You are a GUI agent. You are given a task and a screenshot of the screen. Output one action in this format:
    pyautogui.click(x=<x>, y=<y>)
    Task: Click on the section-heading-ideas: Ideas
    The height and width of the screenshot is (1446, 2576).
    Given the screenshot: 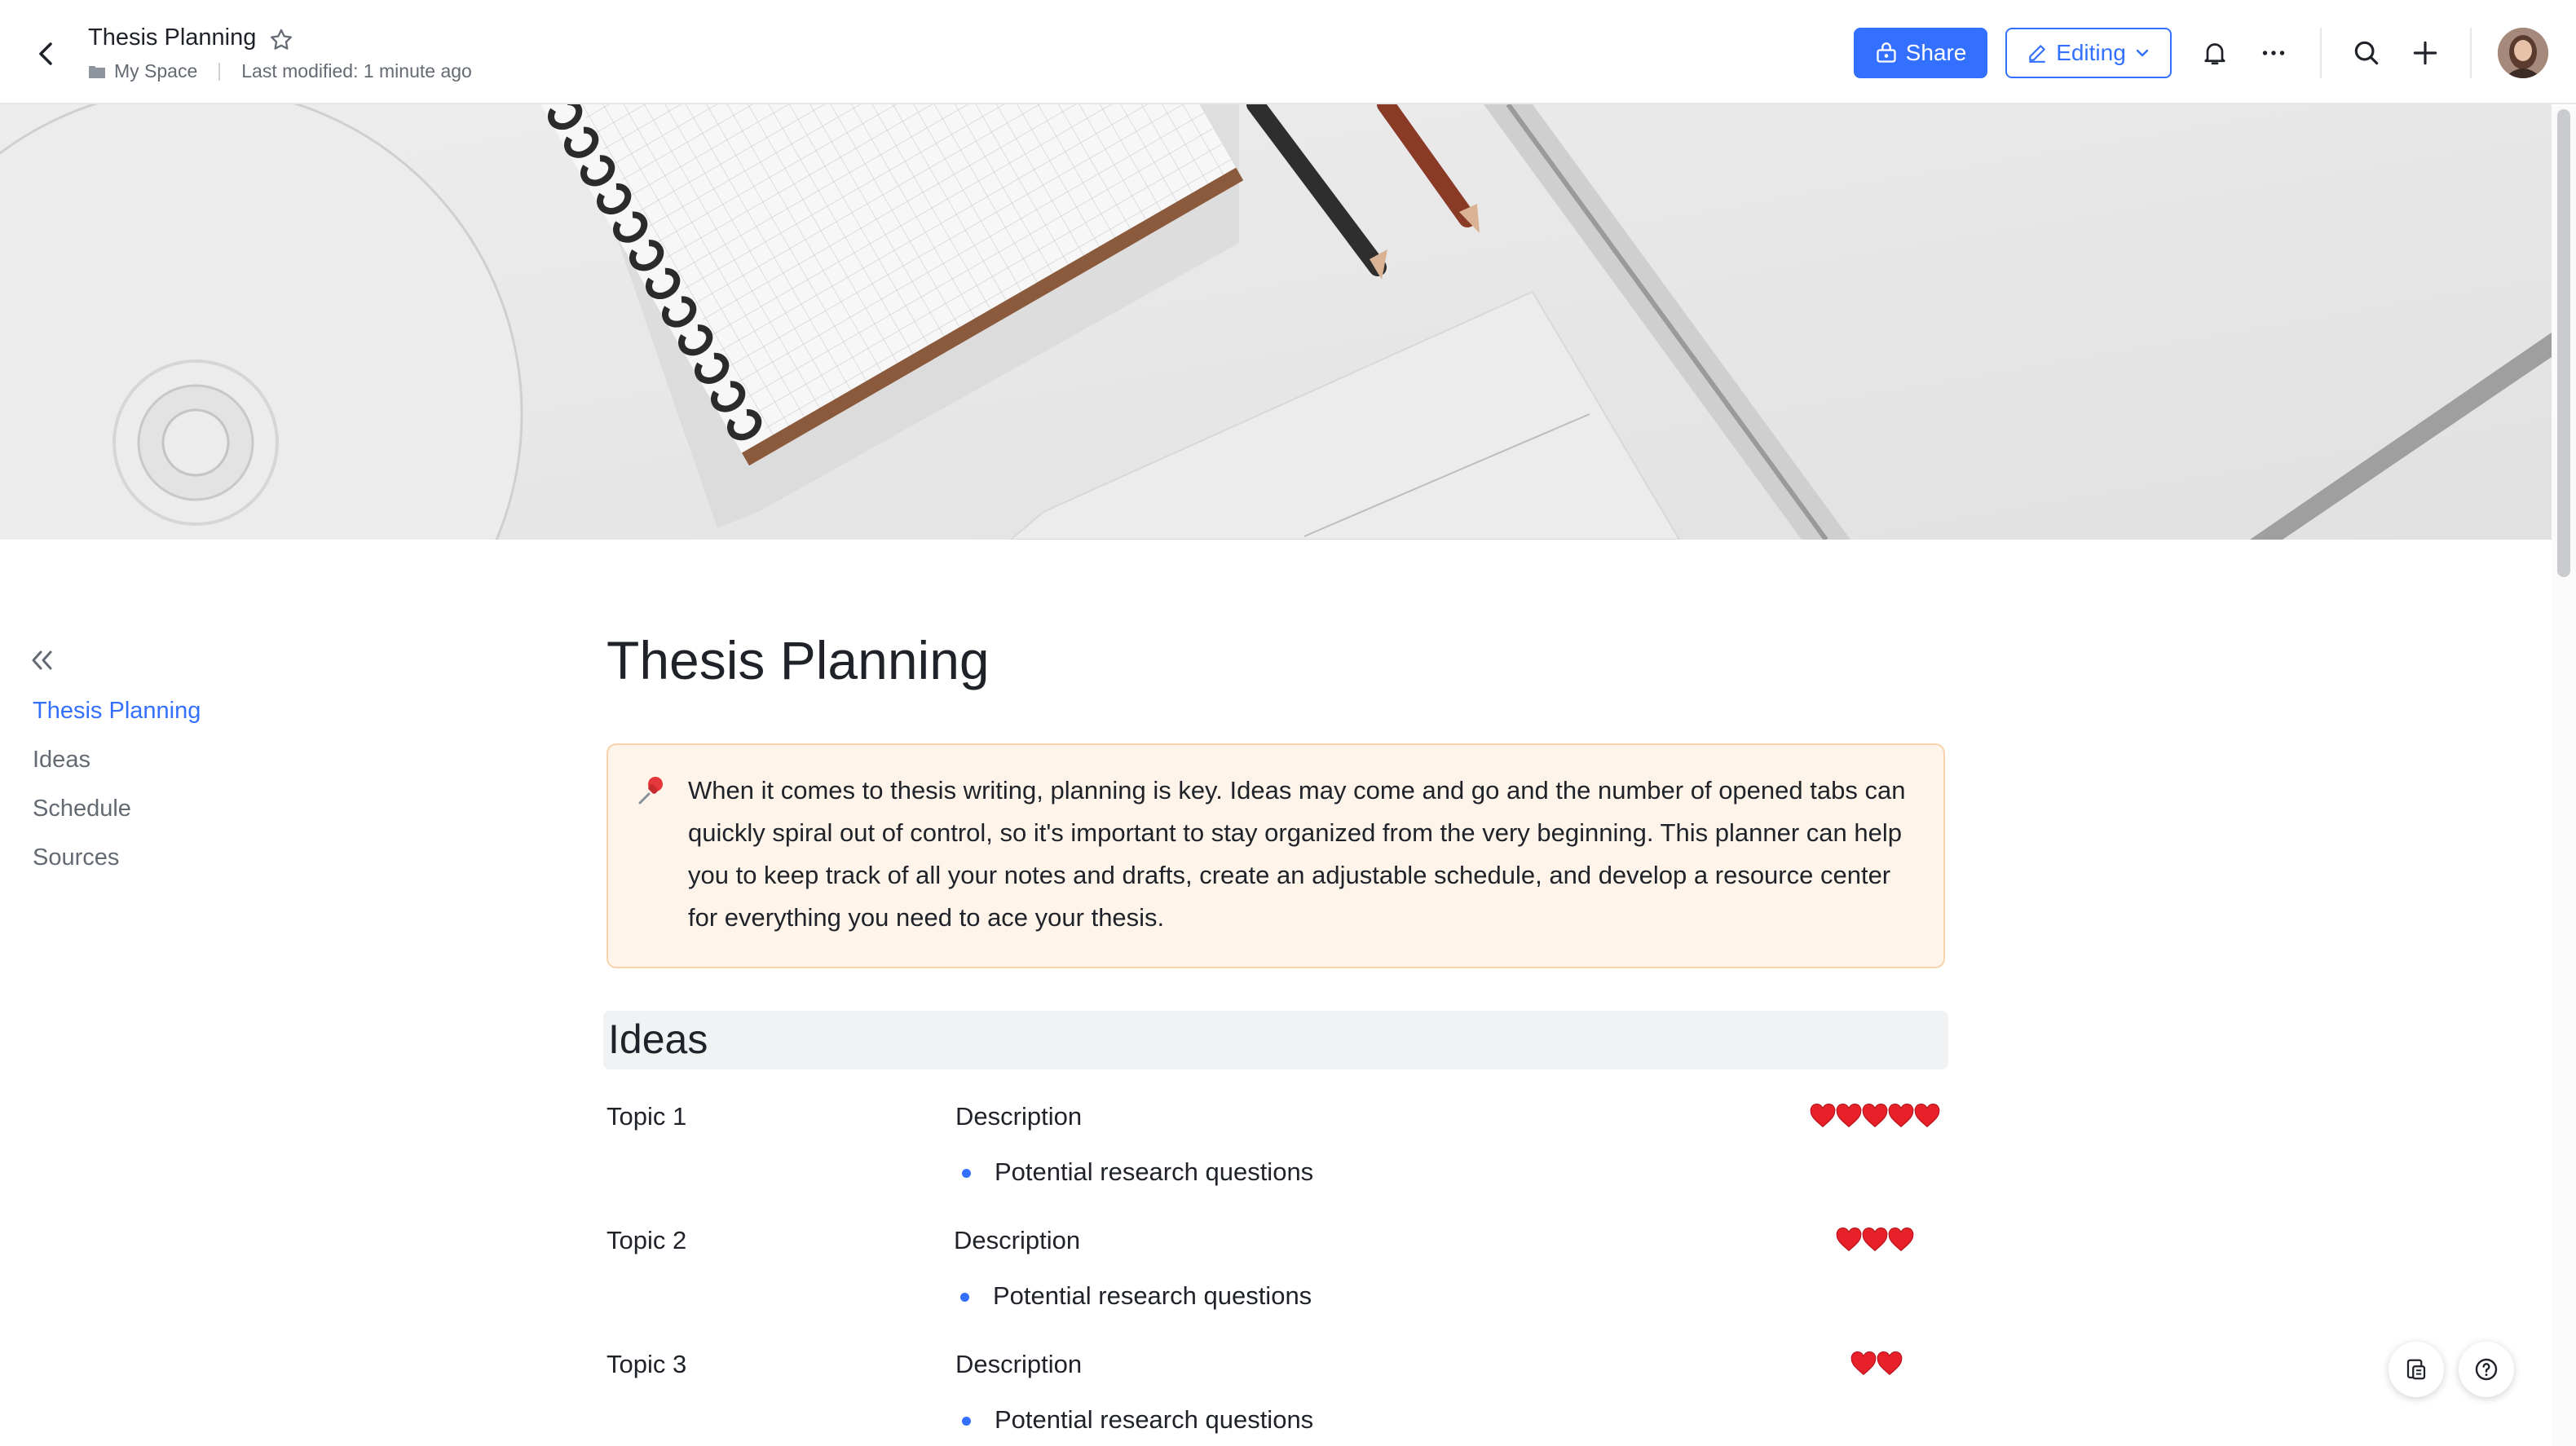 What is the action you would take?
    pyautogui.click(x=1275, y=1040)
    